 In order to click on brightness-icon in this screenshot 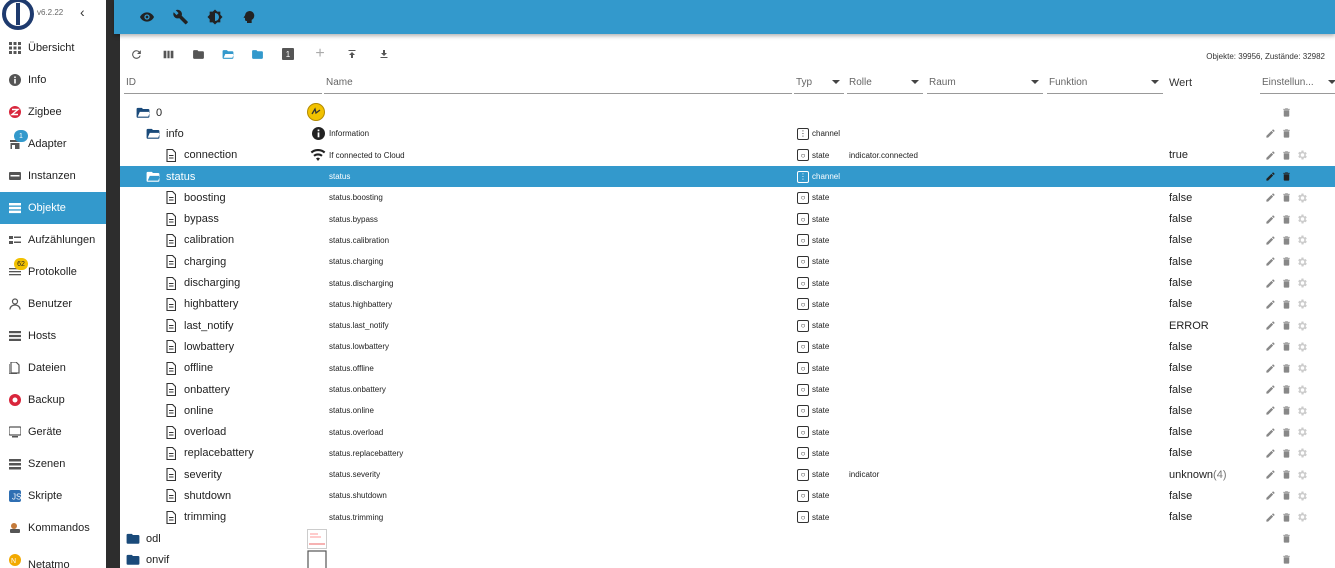, I will do `click(215, 17)`.